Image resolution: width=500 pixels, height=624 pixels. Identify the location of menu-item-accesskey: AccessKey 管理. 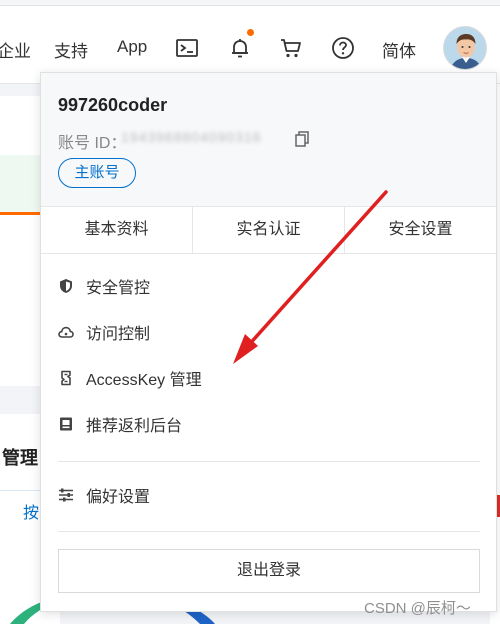
(130, 378).